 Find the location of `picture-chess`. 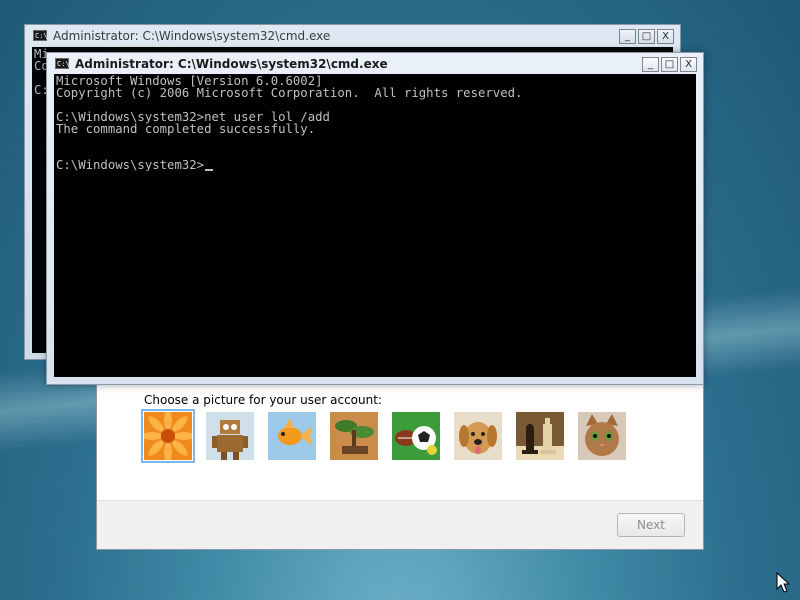

picture-chess is located at coordinates (540, 436).